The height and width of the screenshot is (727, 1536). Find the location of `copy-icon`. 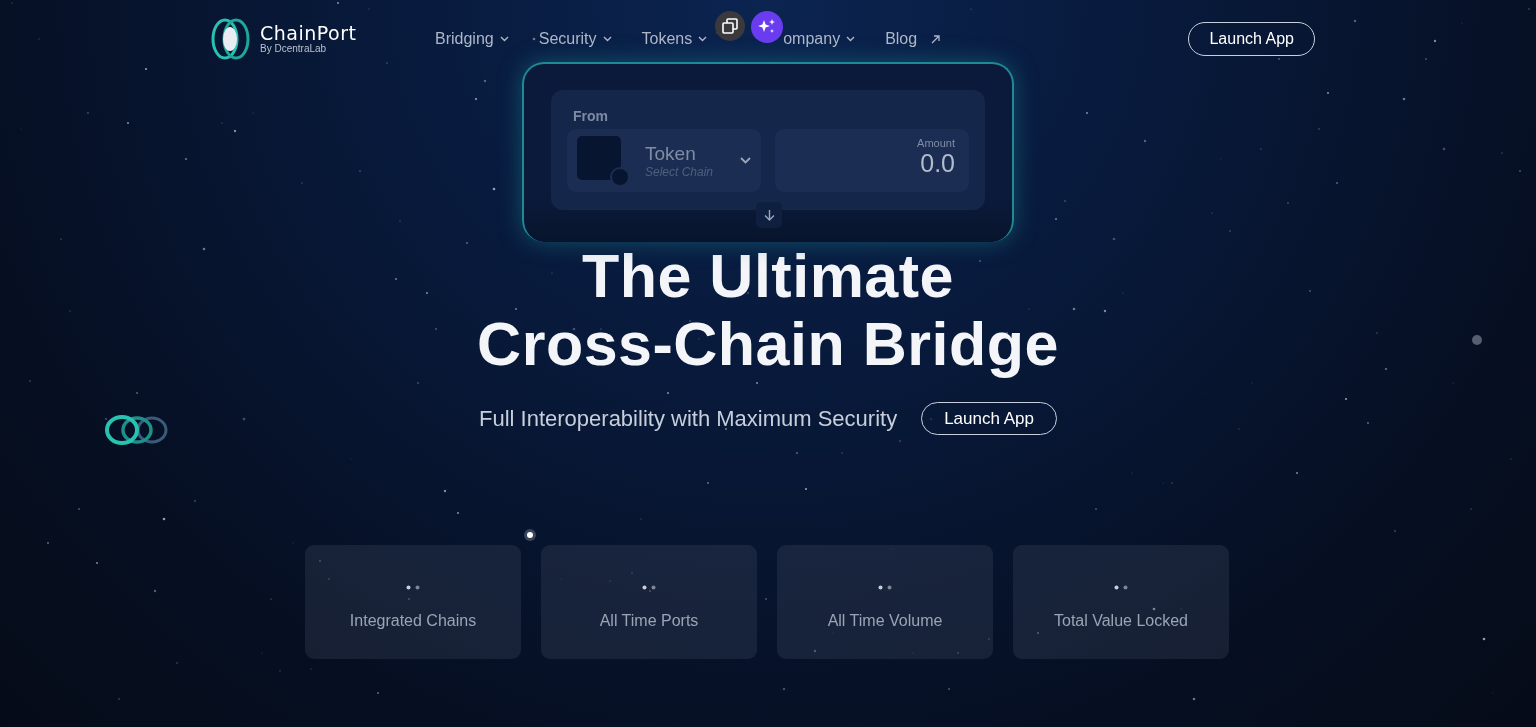

copy-icon is located at coordinates (730, 26).